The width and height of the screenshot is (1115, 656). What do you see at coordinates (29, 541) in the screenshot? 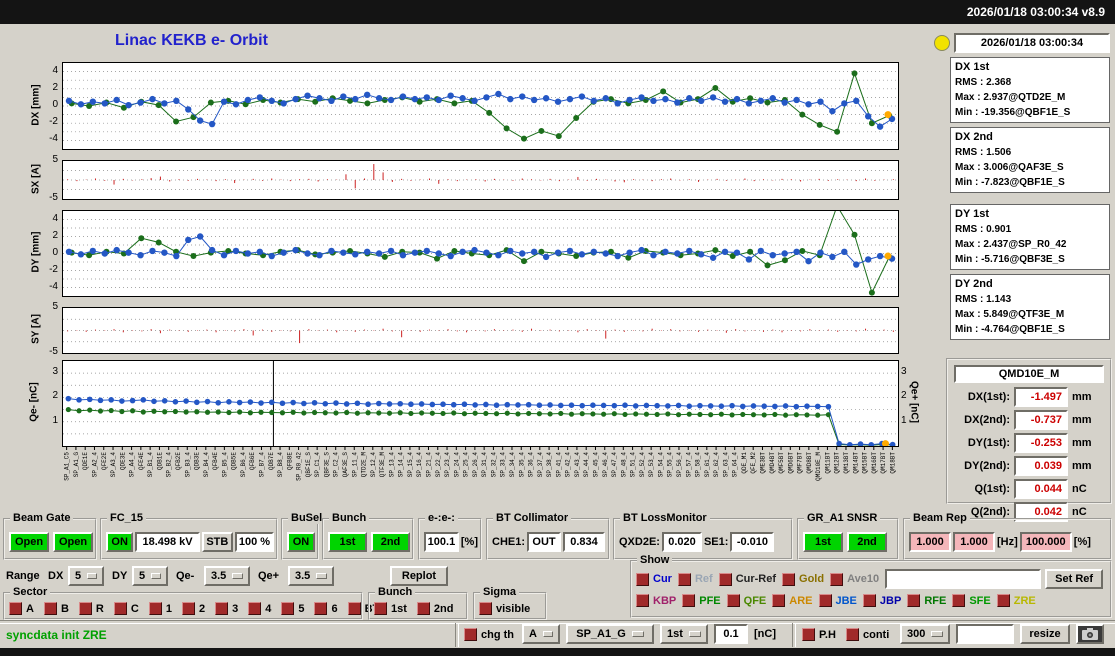
I see `beam-gate-open-1-button: Open` at bounding box center [29, 541].